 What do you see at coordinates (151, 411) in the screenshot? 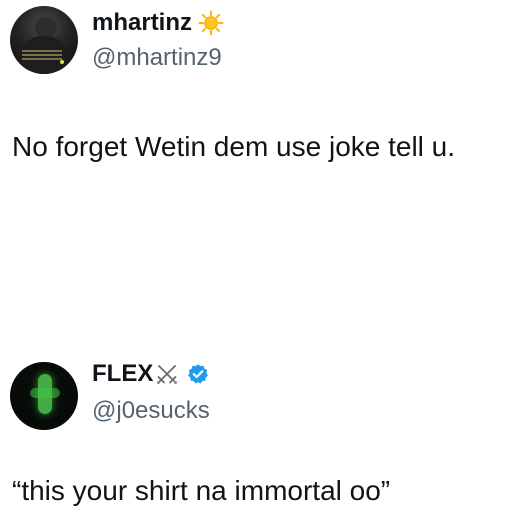
I see `handle: @j0esucks` at bounding box center [151, 411].